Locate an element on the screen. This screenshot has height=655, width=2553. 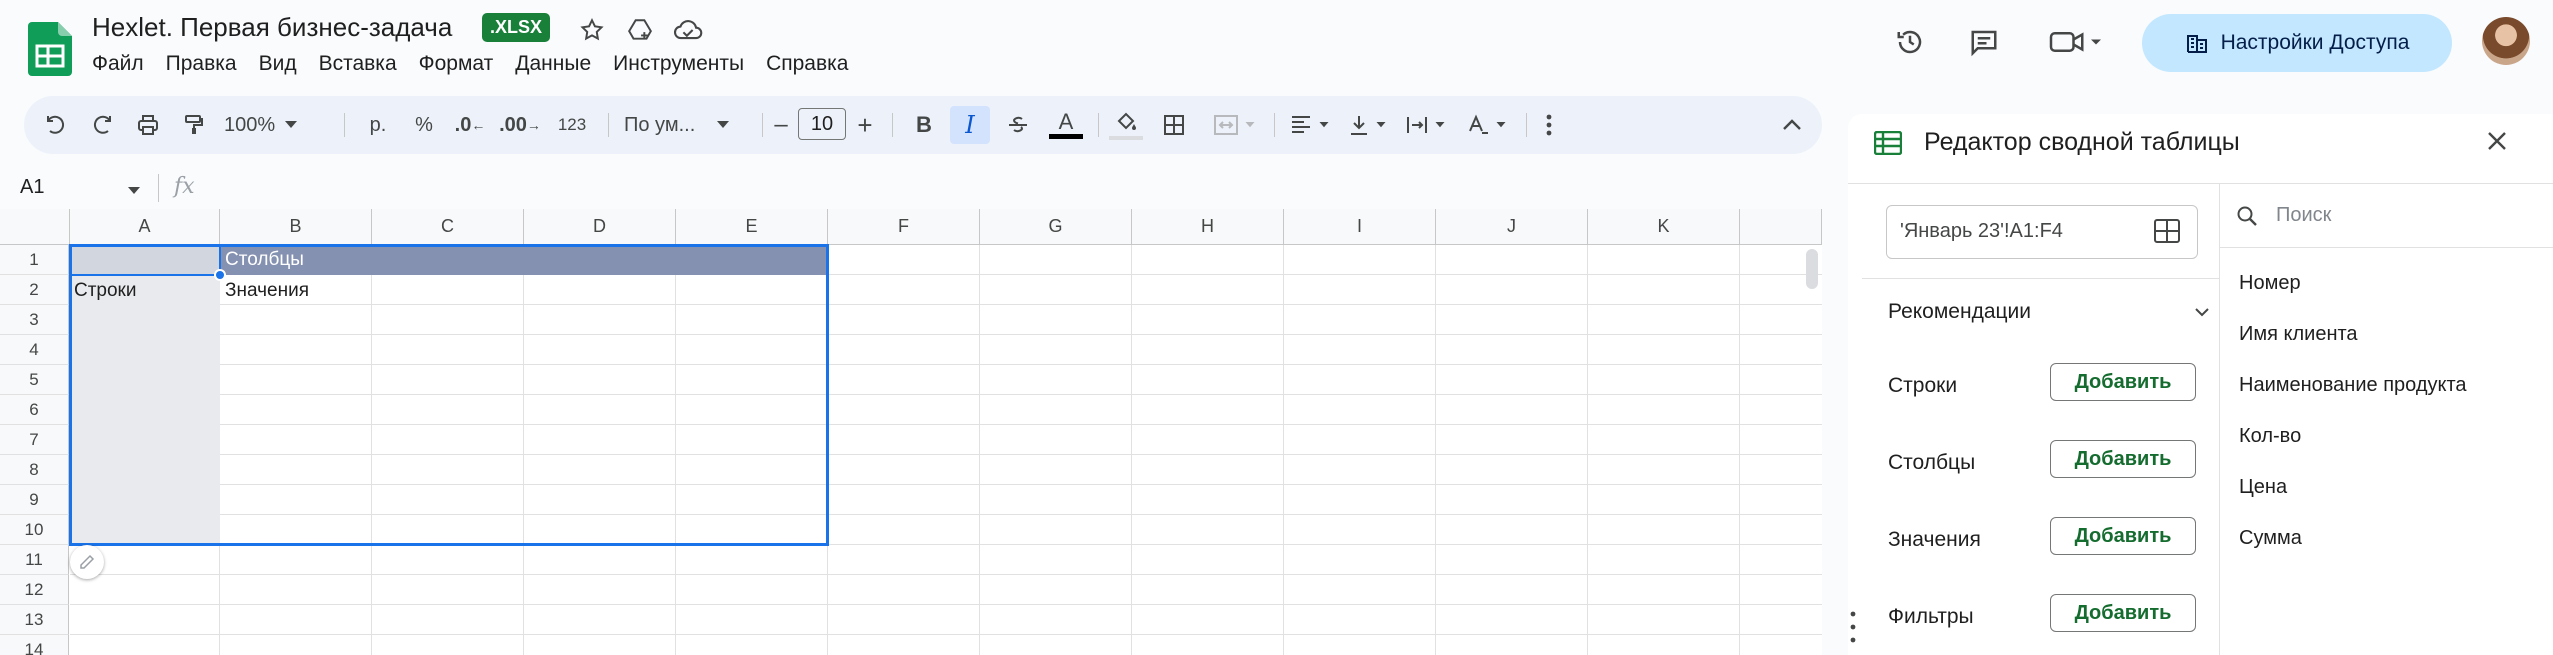
text-wrapping-icon is located at coordinates (1425, 125).